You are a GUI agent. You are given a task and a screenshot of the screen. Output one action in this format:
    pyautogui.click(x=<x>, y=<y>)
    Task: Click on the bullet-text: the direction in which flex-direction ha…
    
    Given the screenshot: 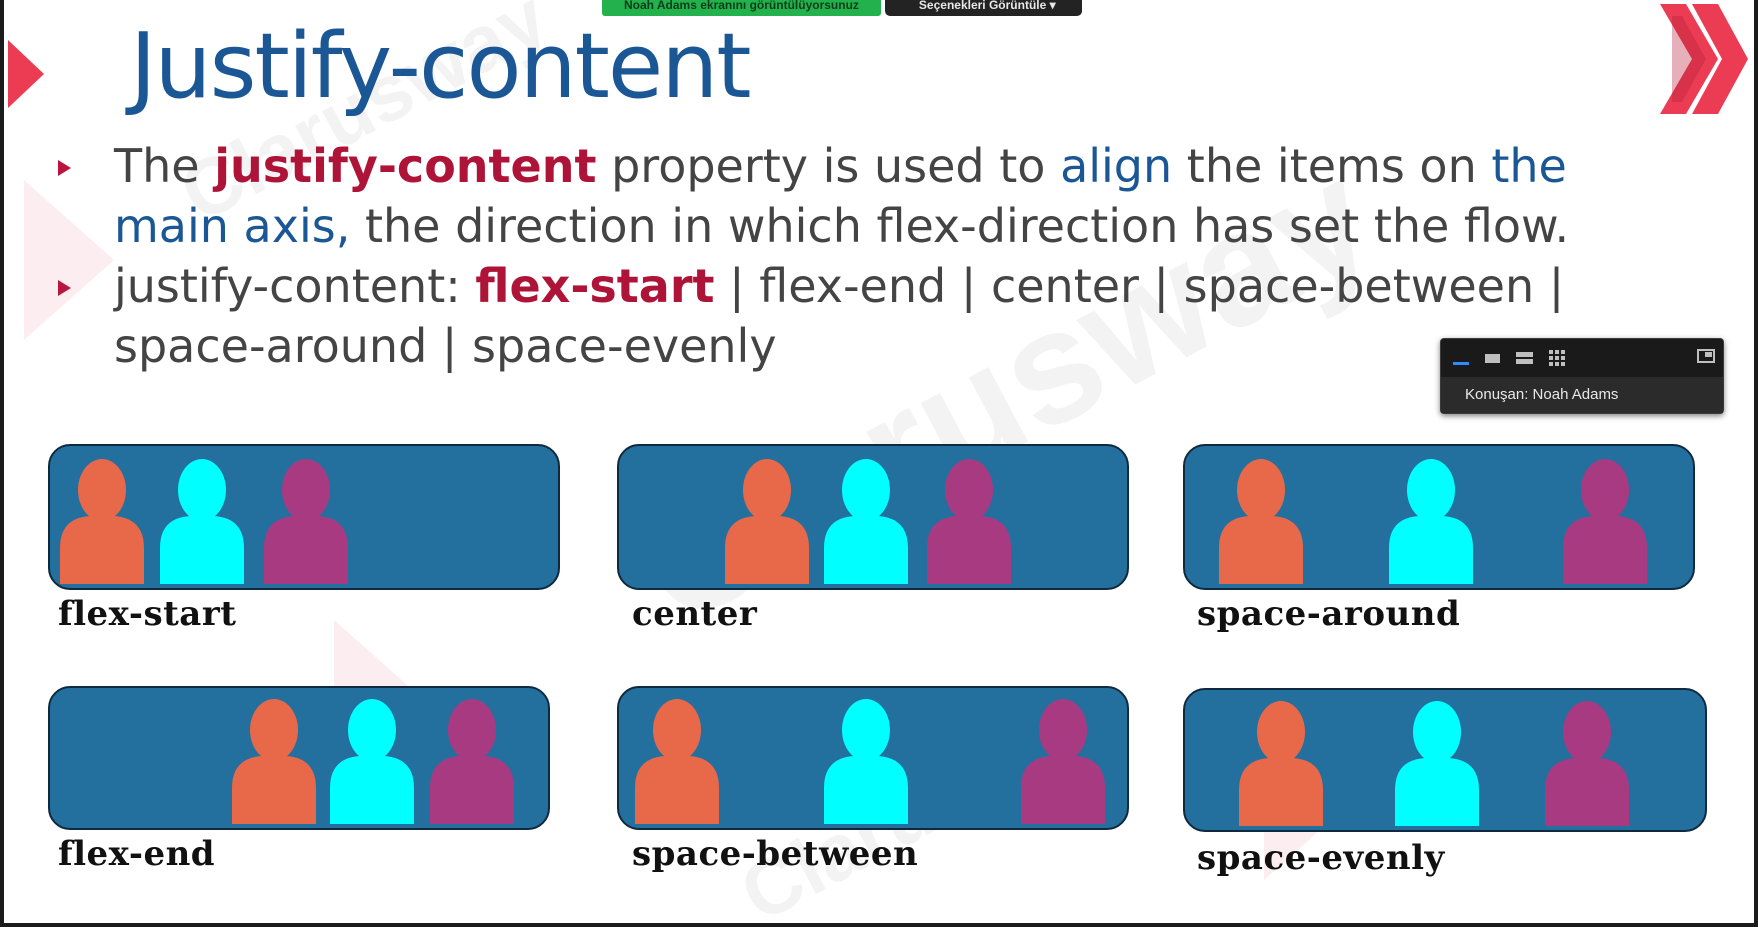 What is the action you would take?
    pyautogui.click(x=960, y=226)
    